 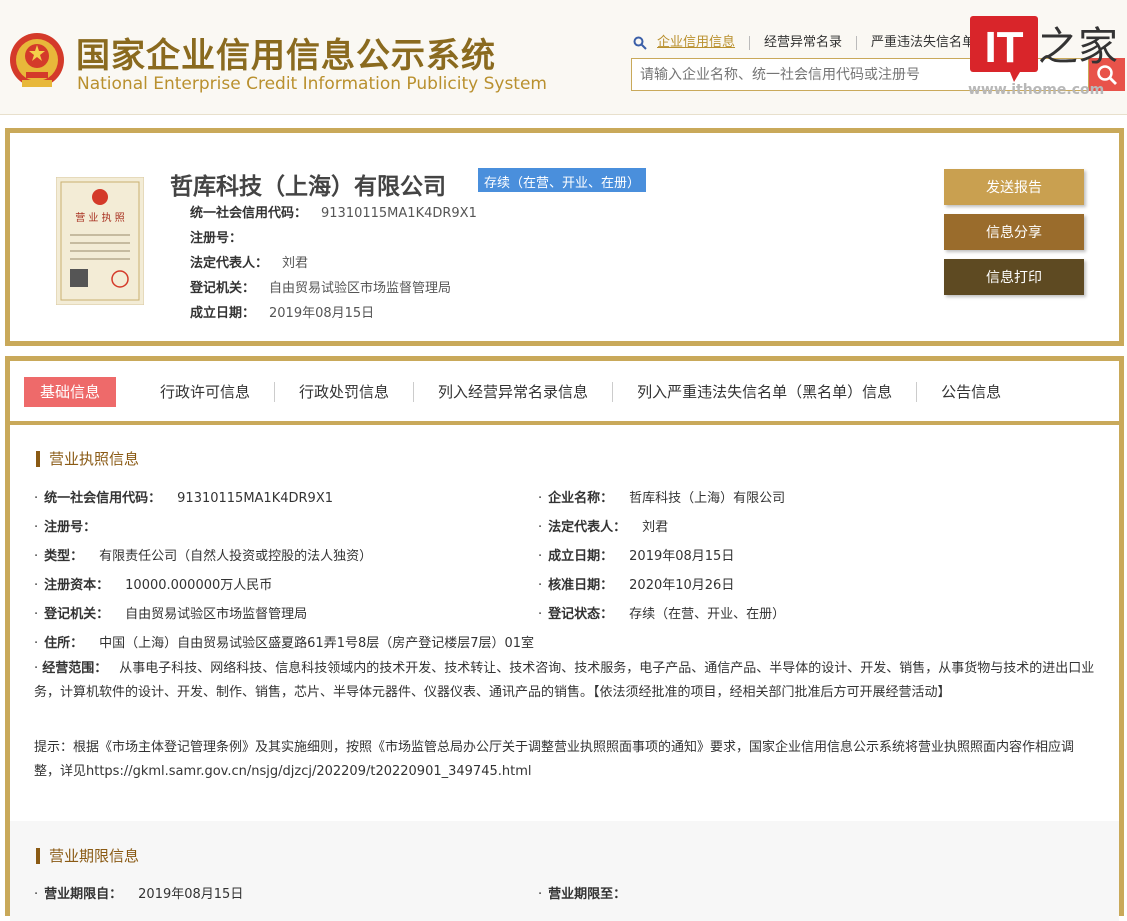 What do you see at coordinates (662, 498) in the screenshot?
I see `field-company-name: · 企业名称： 哲库科技（上海）有限公司` at bounding box center [662, 498].